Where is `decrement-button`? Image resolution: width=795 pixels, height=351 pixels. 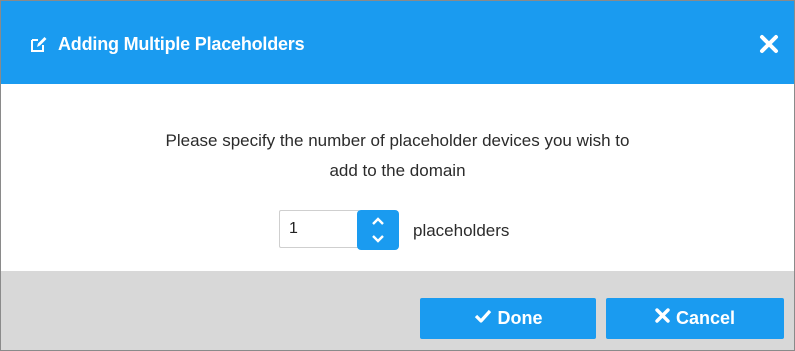
decrement-button is located at coordinates (378, 240).